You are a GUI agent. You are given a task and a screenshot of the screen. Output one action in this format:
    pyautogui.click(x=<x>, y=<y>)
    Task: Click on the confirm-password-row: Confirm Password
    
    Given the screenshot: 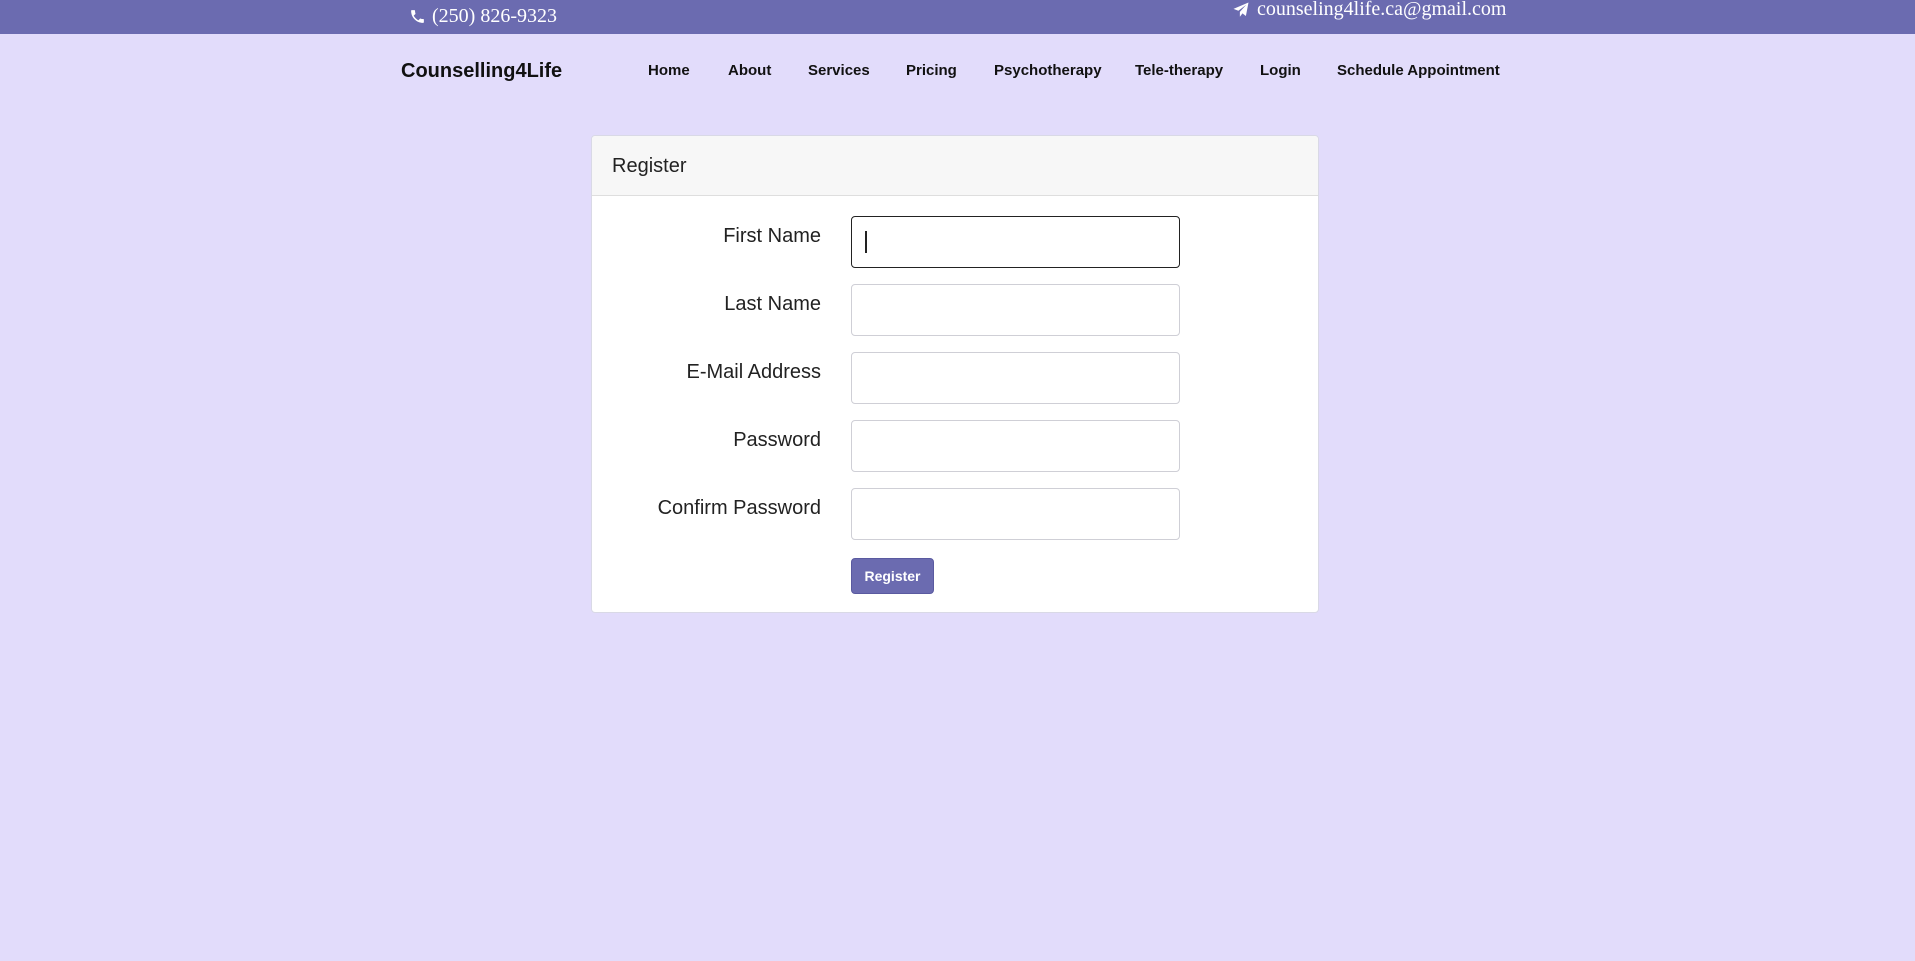 What is the action you would take?
    pyautogui.click(x=956, y=514)
    